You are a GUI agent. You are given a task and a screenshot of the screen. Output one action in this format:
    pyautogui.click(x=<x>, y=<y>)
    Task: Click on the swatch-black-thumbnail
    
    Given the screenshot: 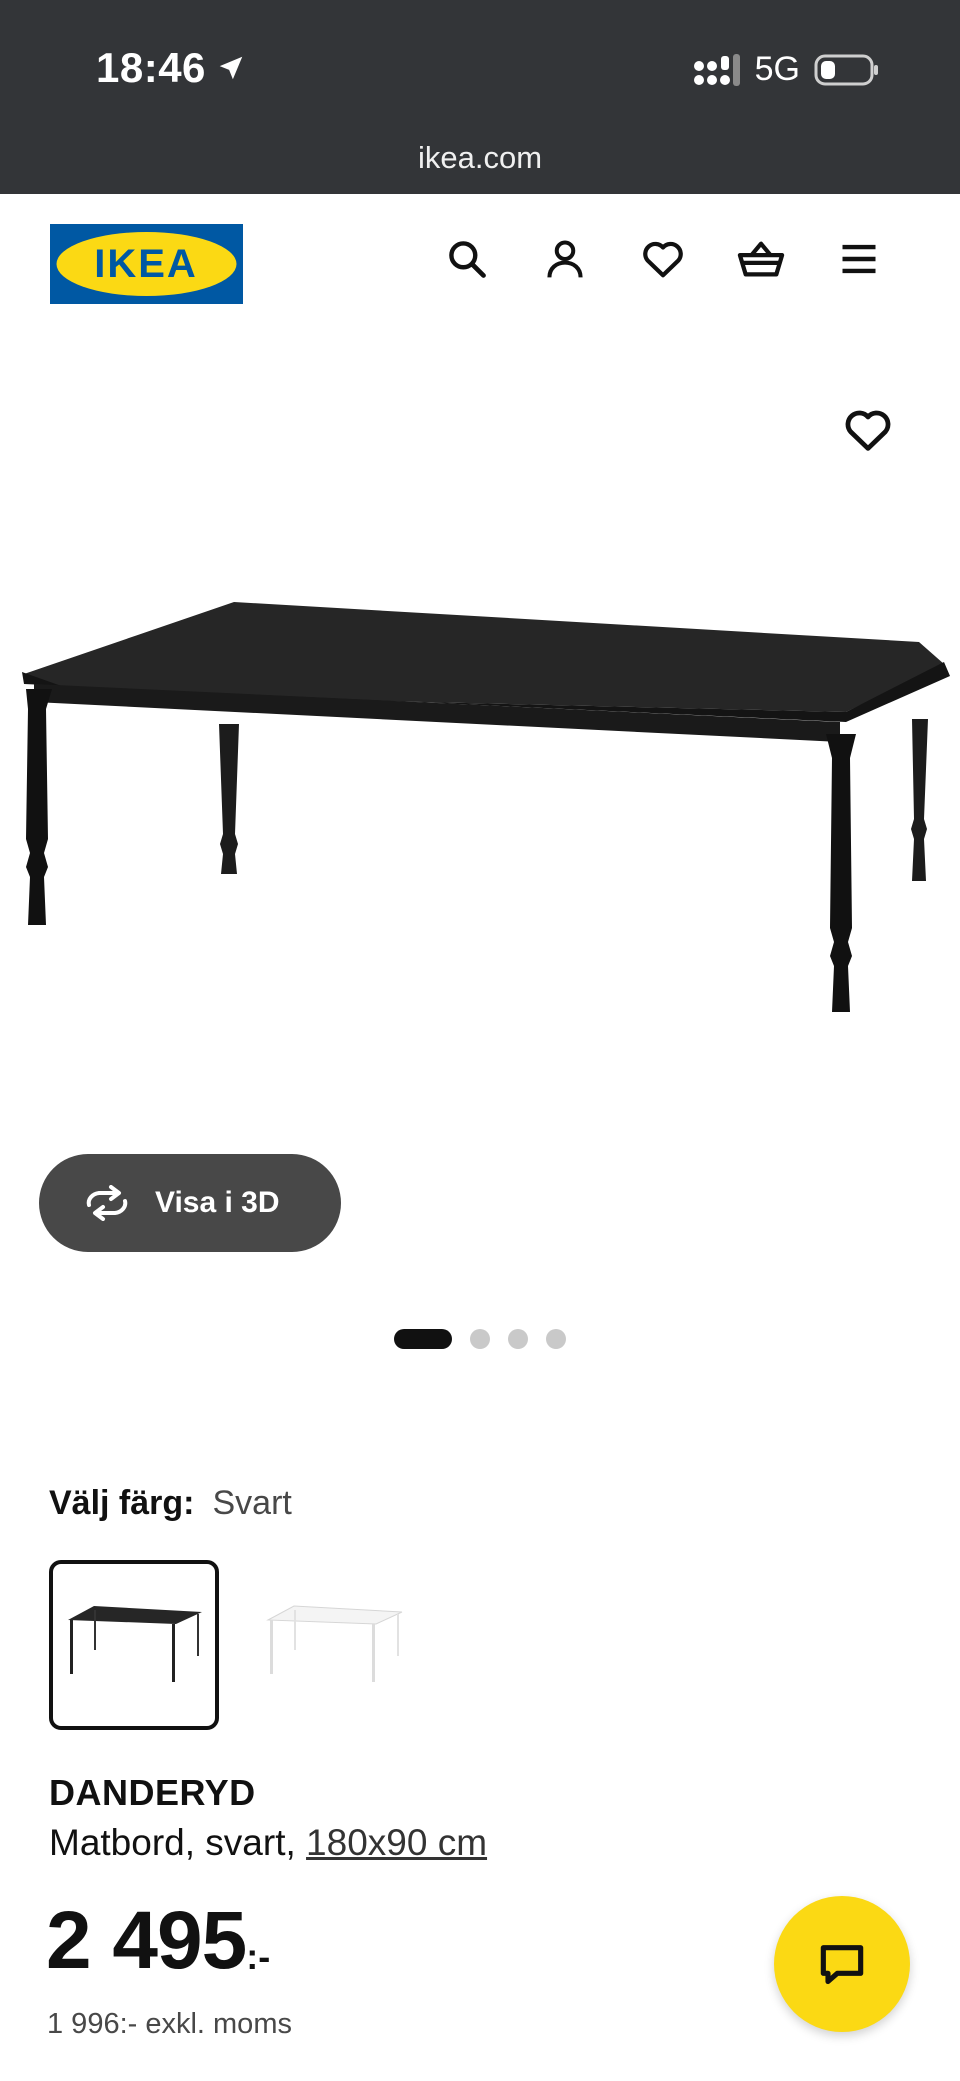 What is the action you would take?
    pyautogui.click(x=135, y=1644)
    